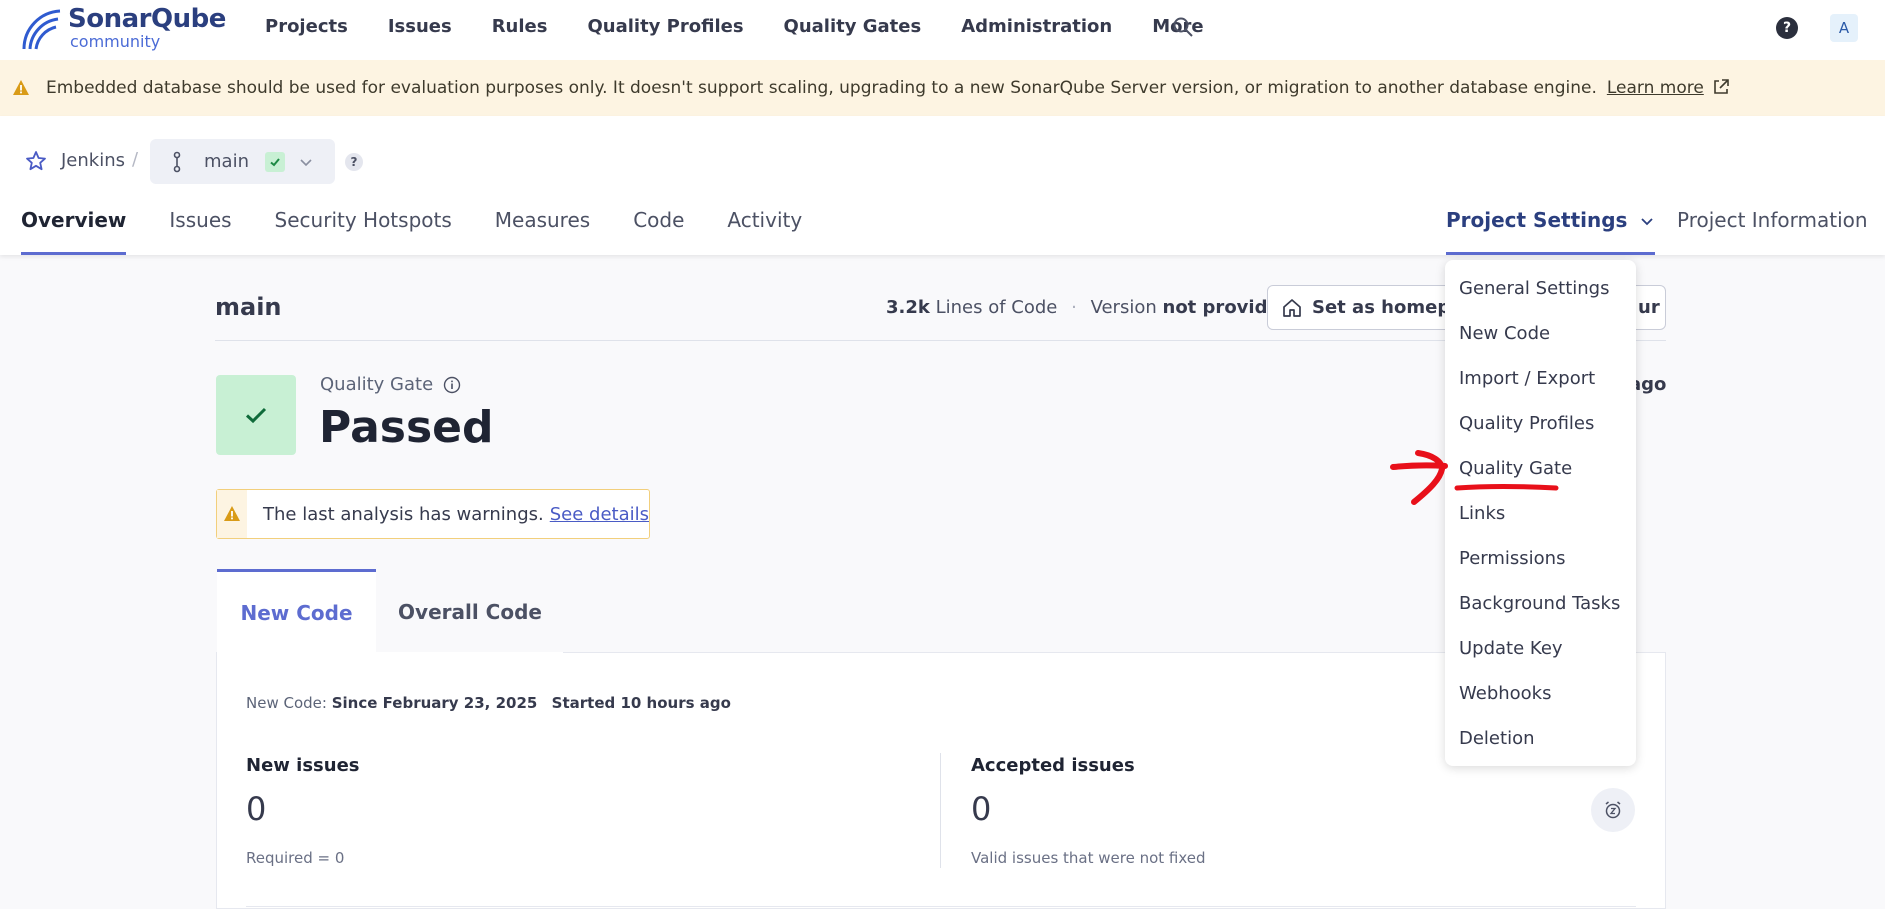 The height and width of the screenshot is (909, 1885). What do you see at coordinates (41, 29) in the screenshot?
I see `sonarqube-logo-icon` at bounding box center [41, 29].